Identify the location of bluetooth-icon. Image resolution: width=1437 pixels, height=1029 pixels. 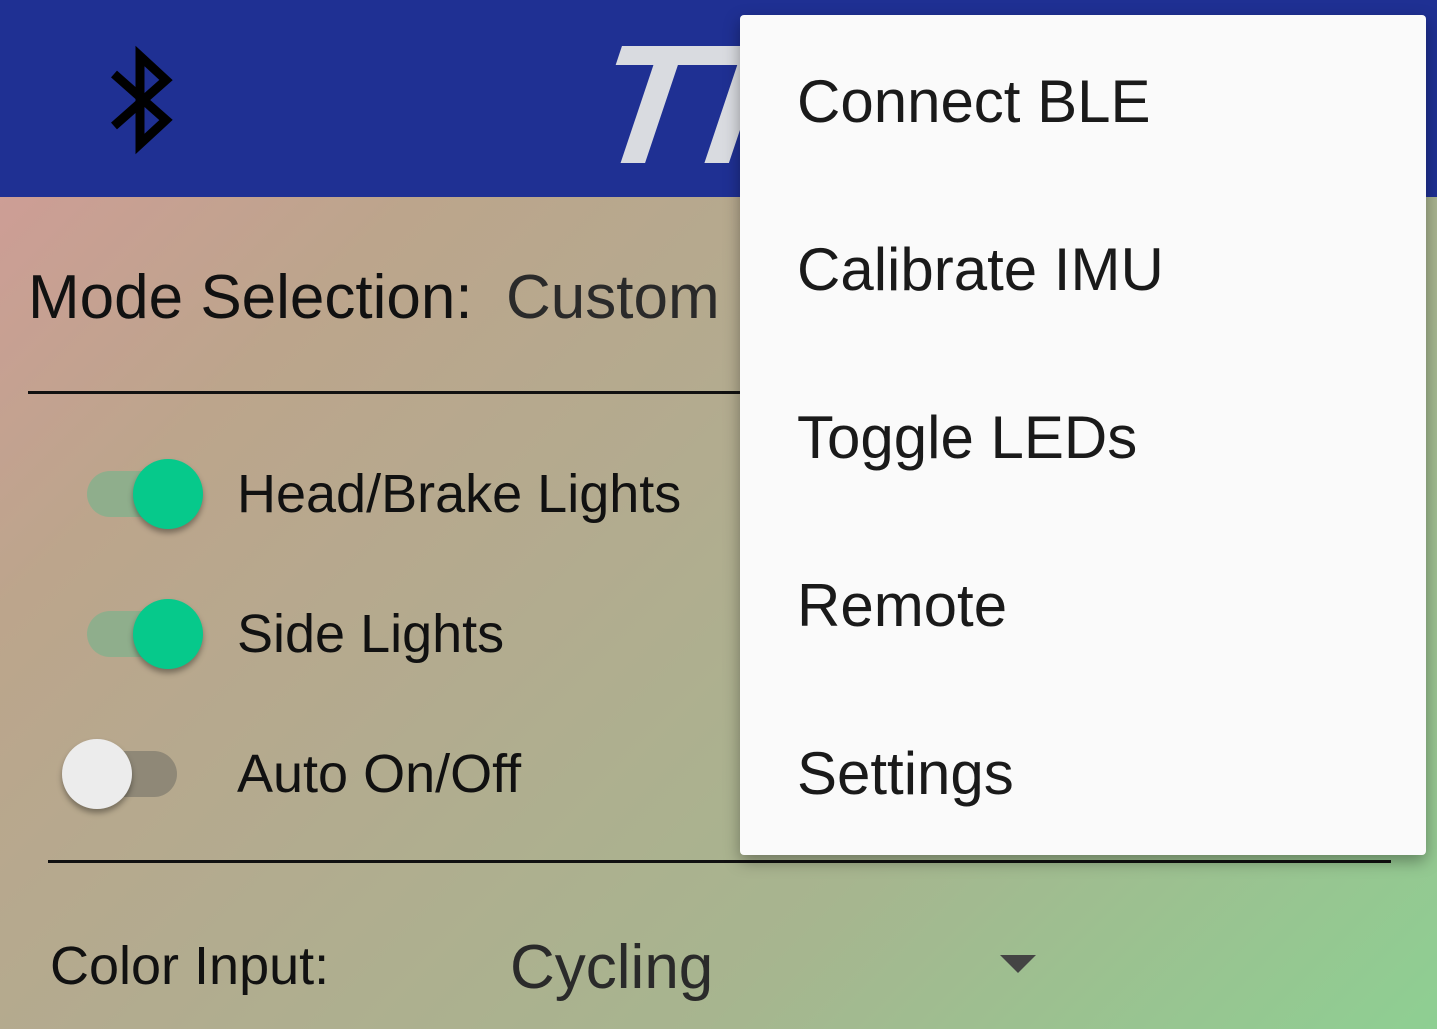
(140, 100).